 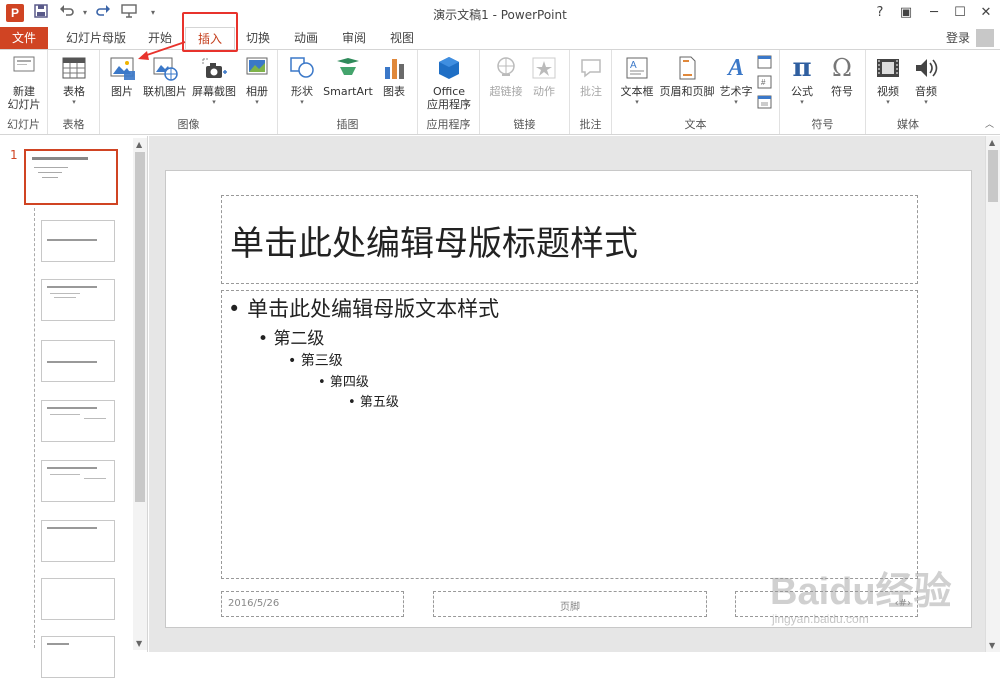 I want to click on video-button: 视频 ▾, so click(x=888, y=79).